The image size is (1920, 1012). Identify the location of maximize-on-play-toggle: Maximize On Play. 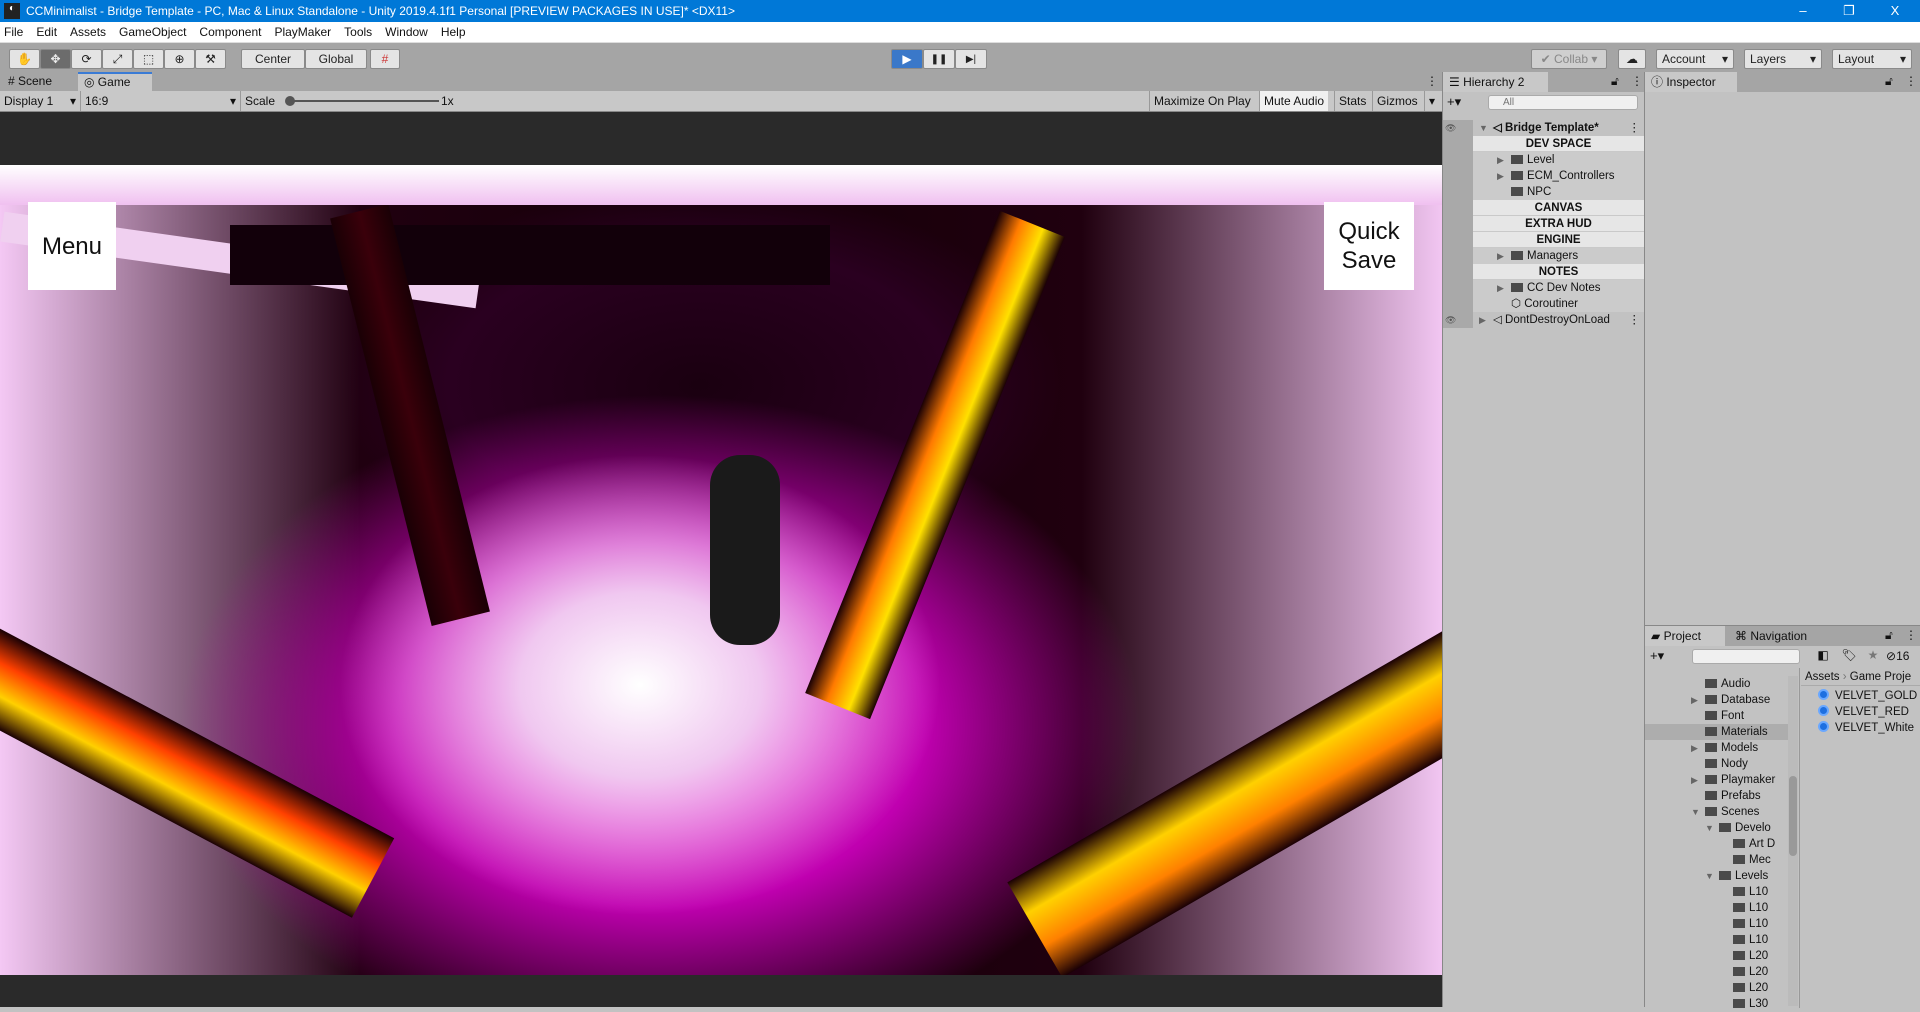
(1202, 101).